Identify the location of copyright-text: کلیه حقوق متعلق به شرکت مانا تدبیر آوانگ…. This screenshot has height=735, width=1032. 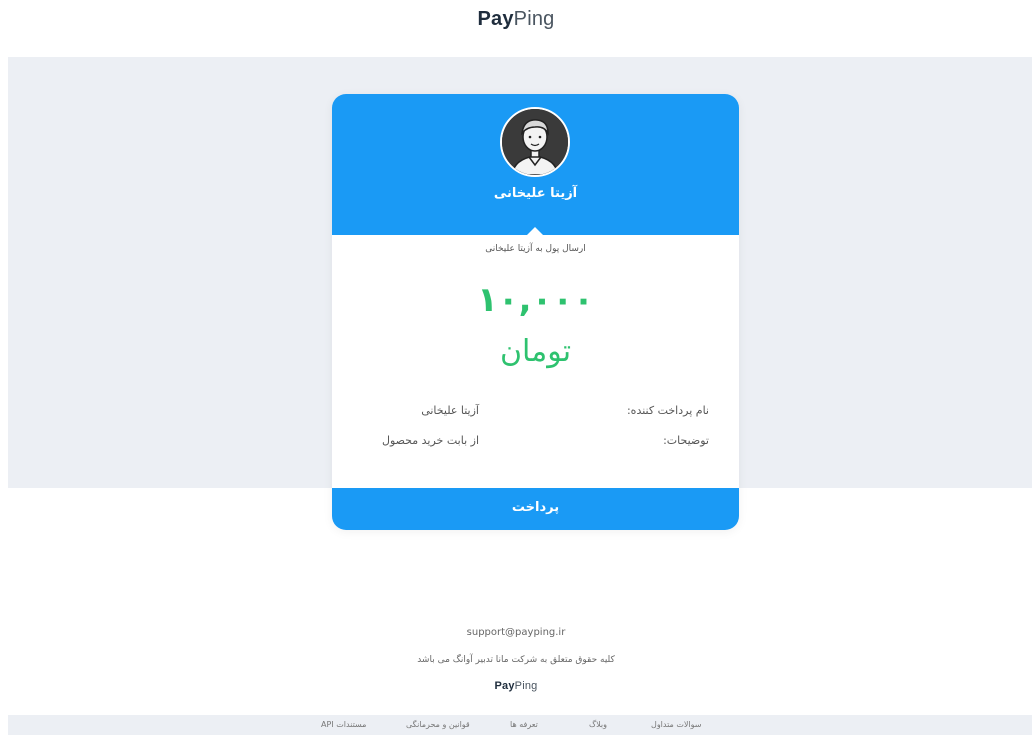
(516, 660).